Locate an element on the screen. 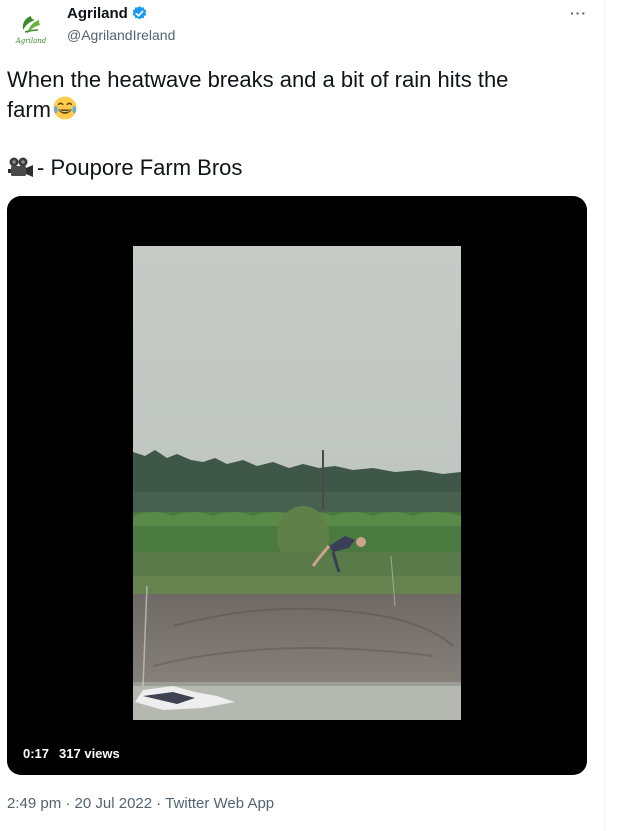  more-options-icon: ··· is located at coordinates (578, 13).